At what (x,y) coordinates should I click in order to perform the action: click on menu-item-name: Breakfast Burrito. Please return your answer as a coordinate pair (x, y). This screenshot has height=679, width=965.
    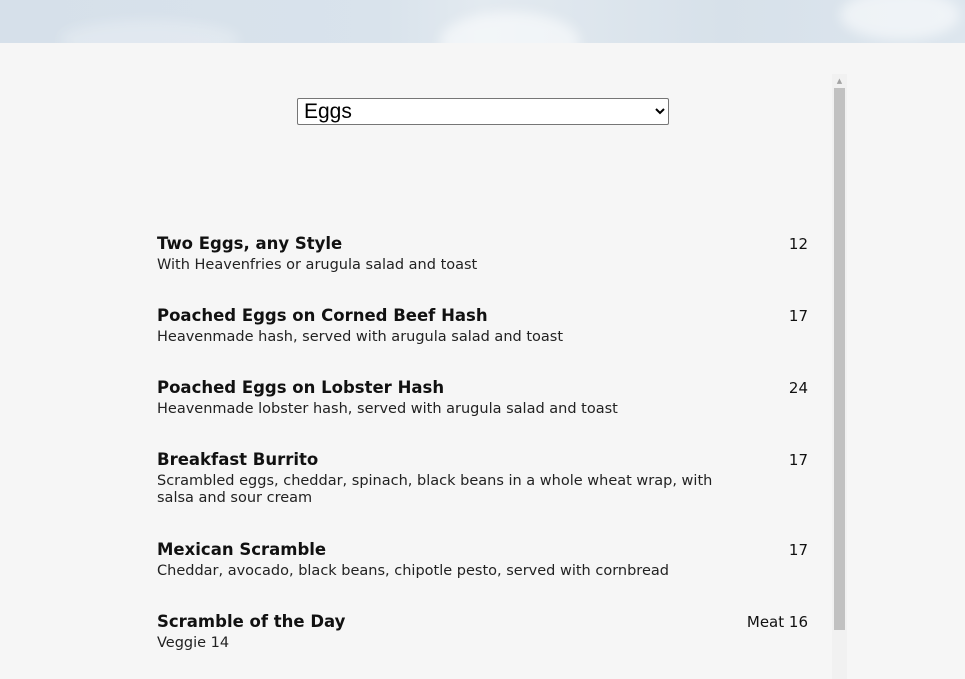
    Looking at the image, I should click on (238, 459).